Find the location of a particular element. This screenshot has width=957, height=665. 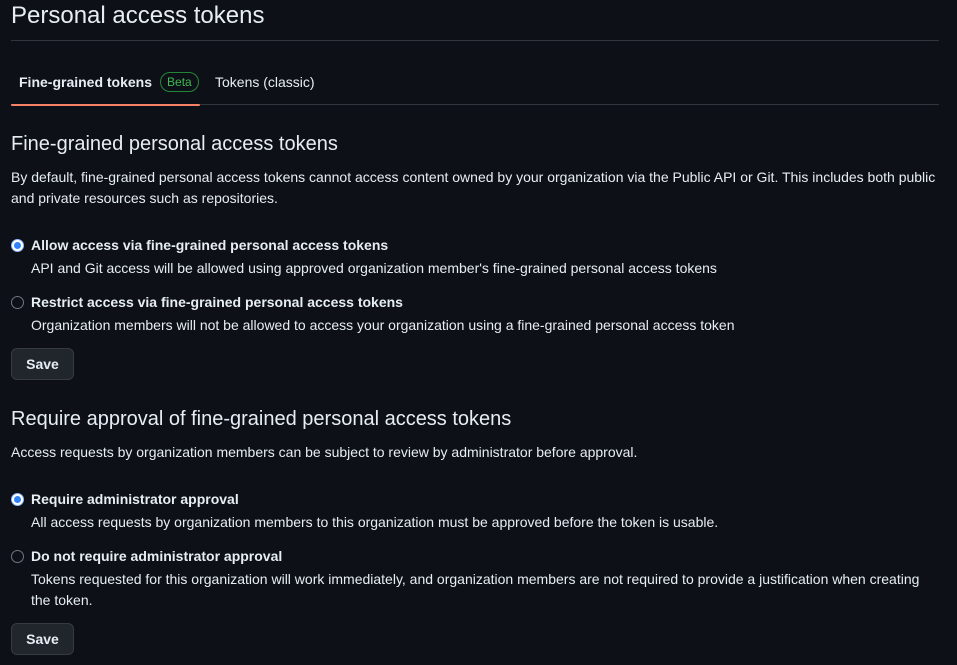

title-divider is located at coordinates (475, 40).